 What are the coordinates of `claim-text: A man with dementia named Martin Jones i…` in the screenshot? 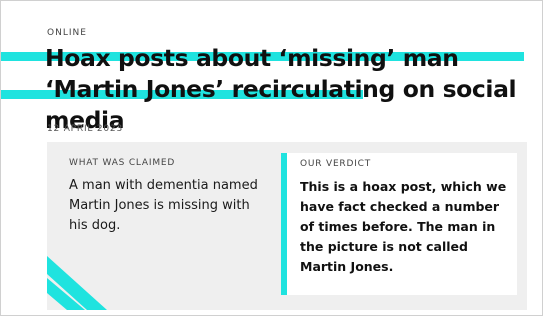 It's located at (163, 205).